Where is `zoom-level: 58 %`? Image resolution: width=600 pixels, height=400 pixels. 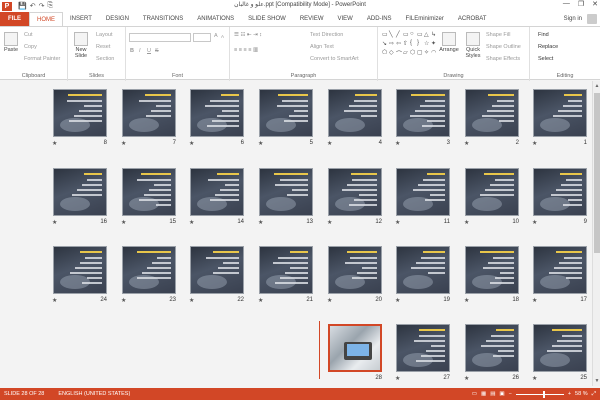 zoom-level: 58 % is located at coordinates (581, 394).